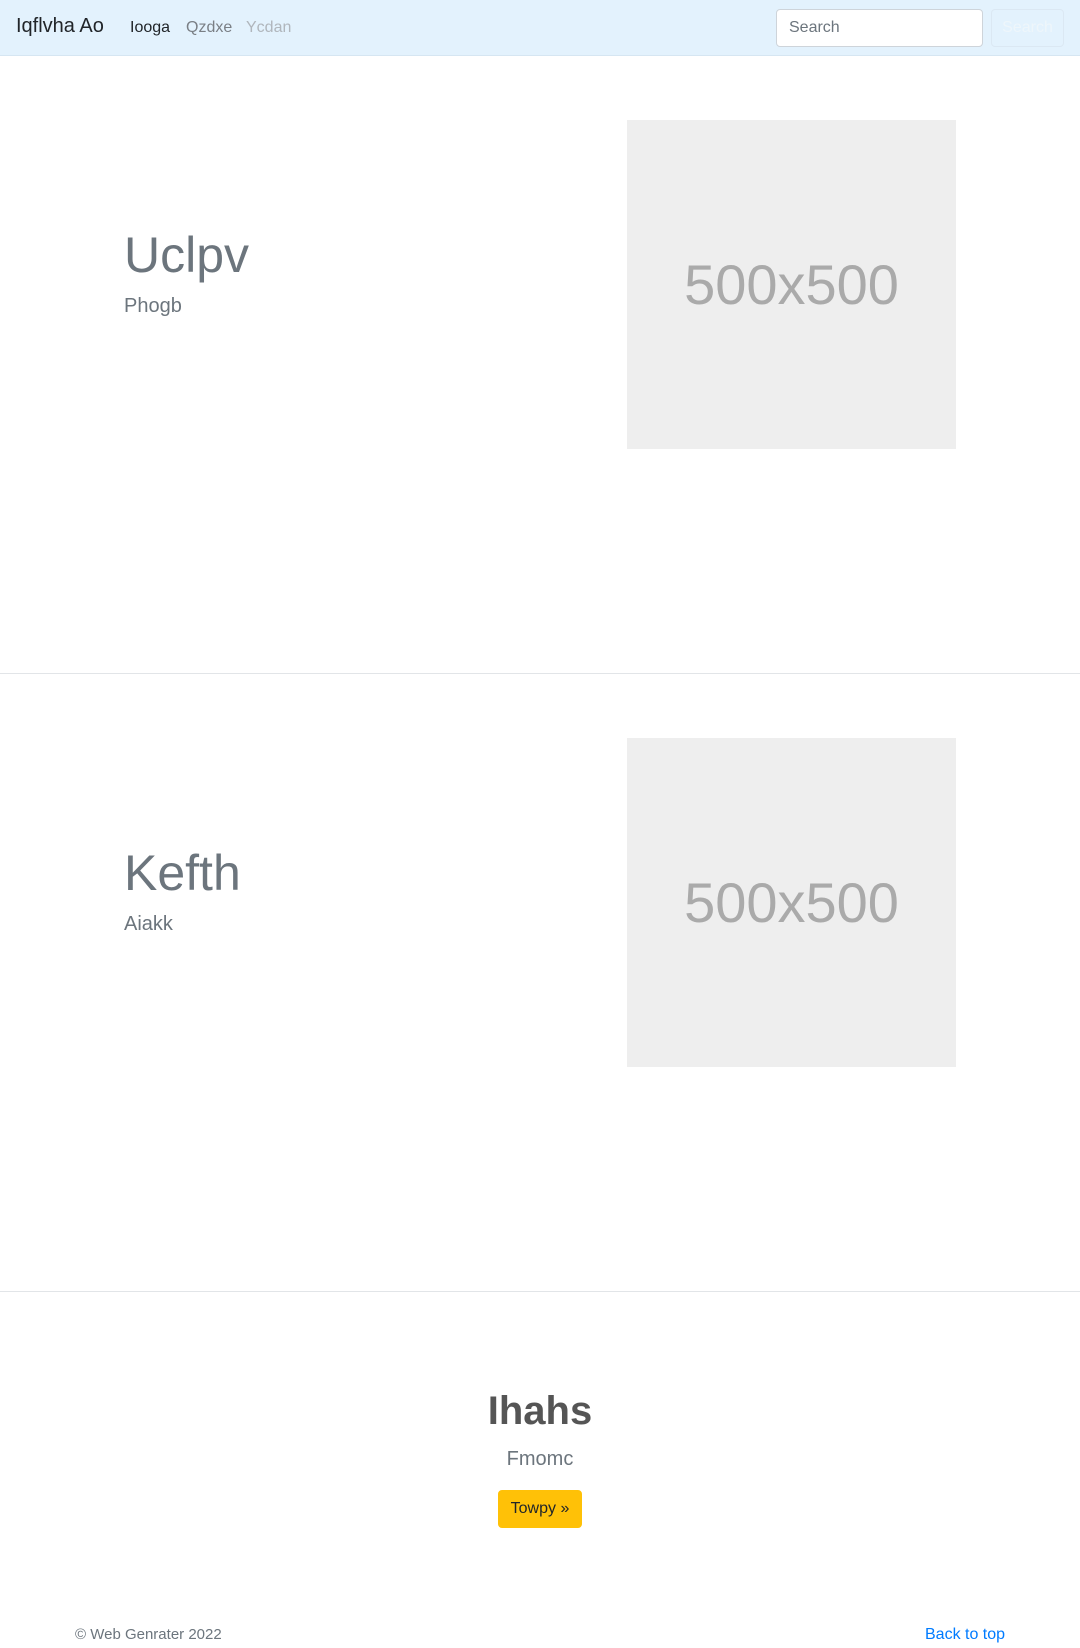 This screenshot has height=1648, width=1080. I want to click on copyright-text: © Web Genrater 2022, so click(148, 1634).